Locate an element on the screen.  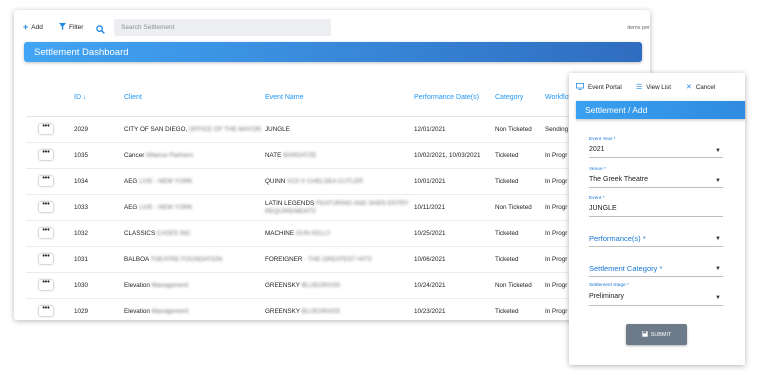
cell-performance-date: 10/24/2021 is located at coordinates (430, 285).